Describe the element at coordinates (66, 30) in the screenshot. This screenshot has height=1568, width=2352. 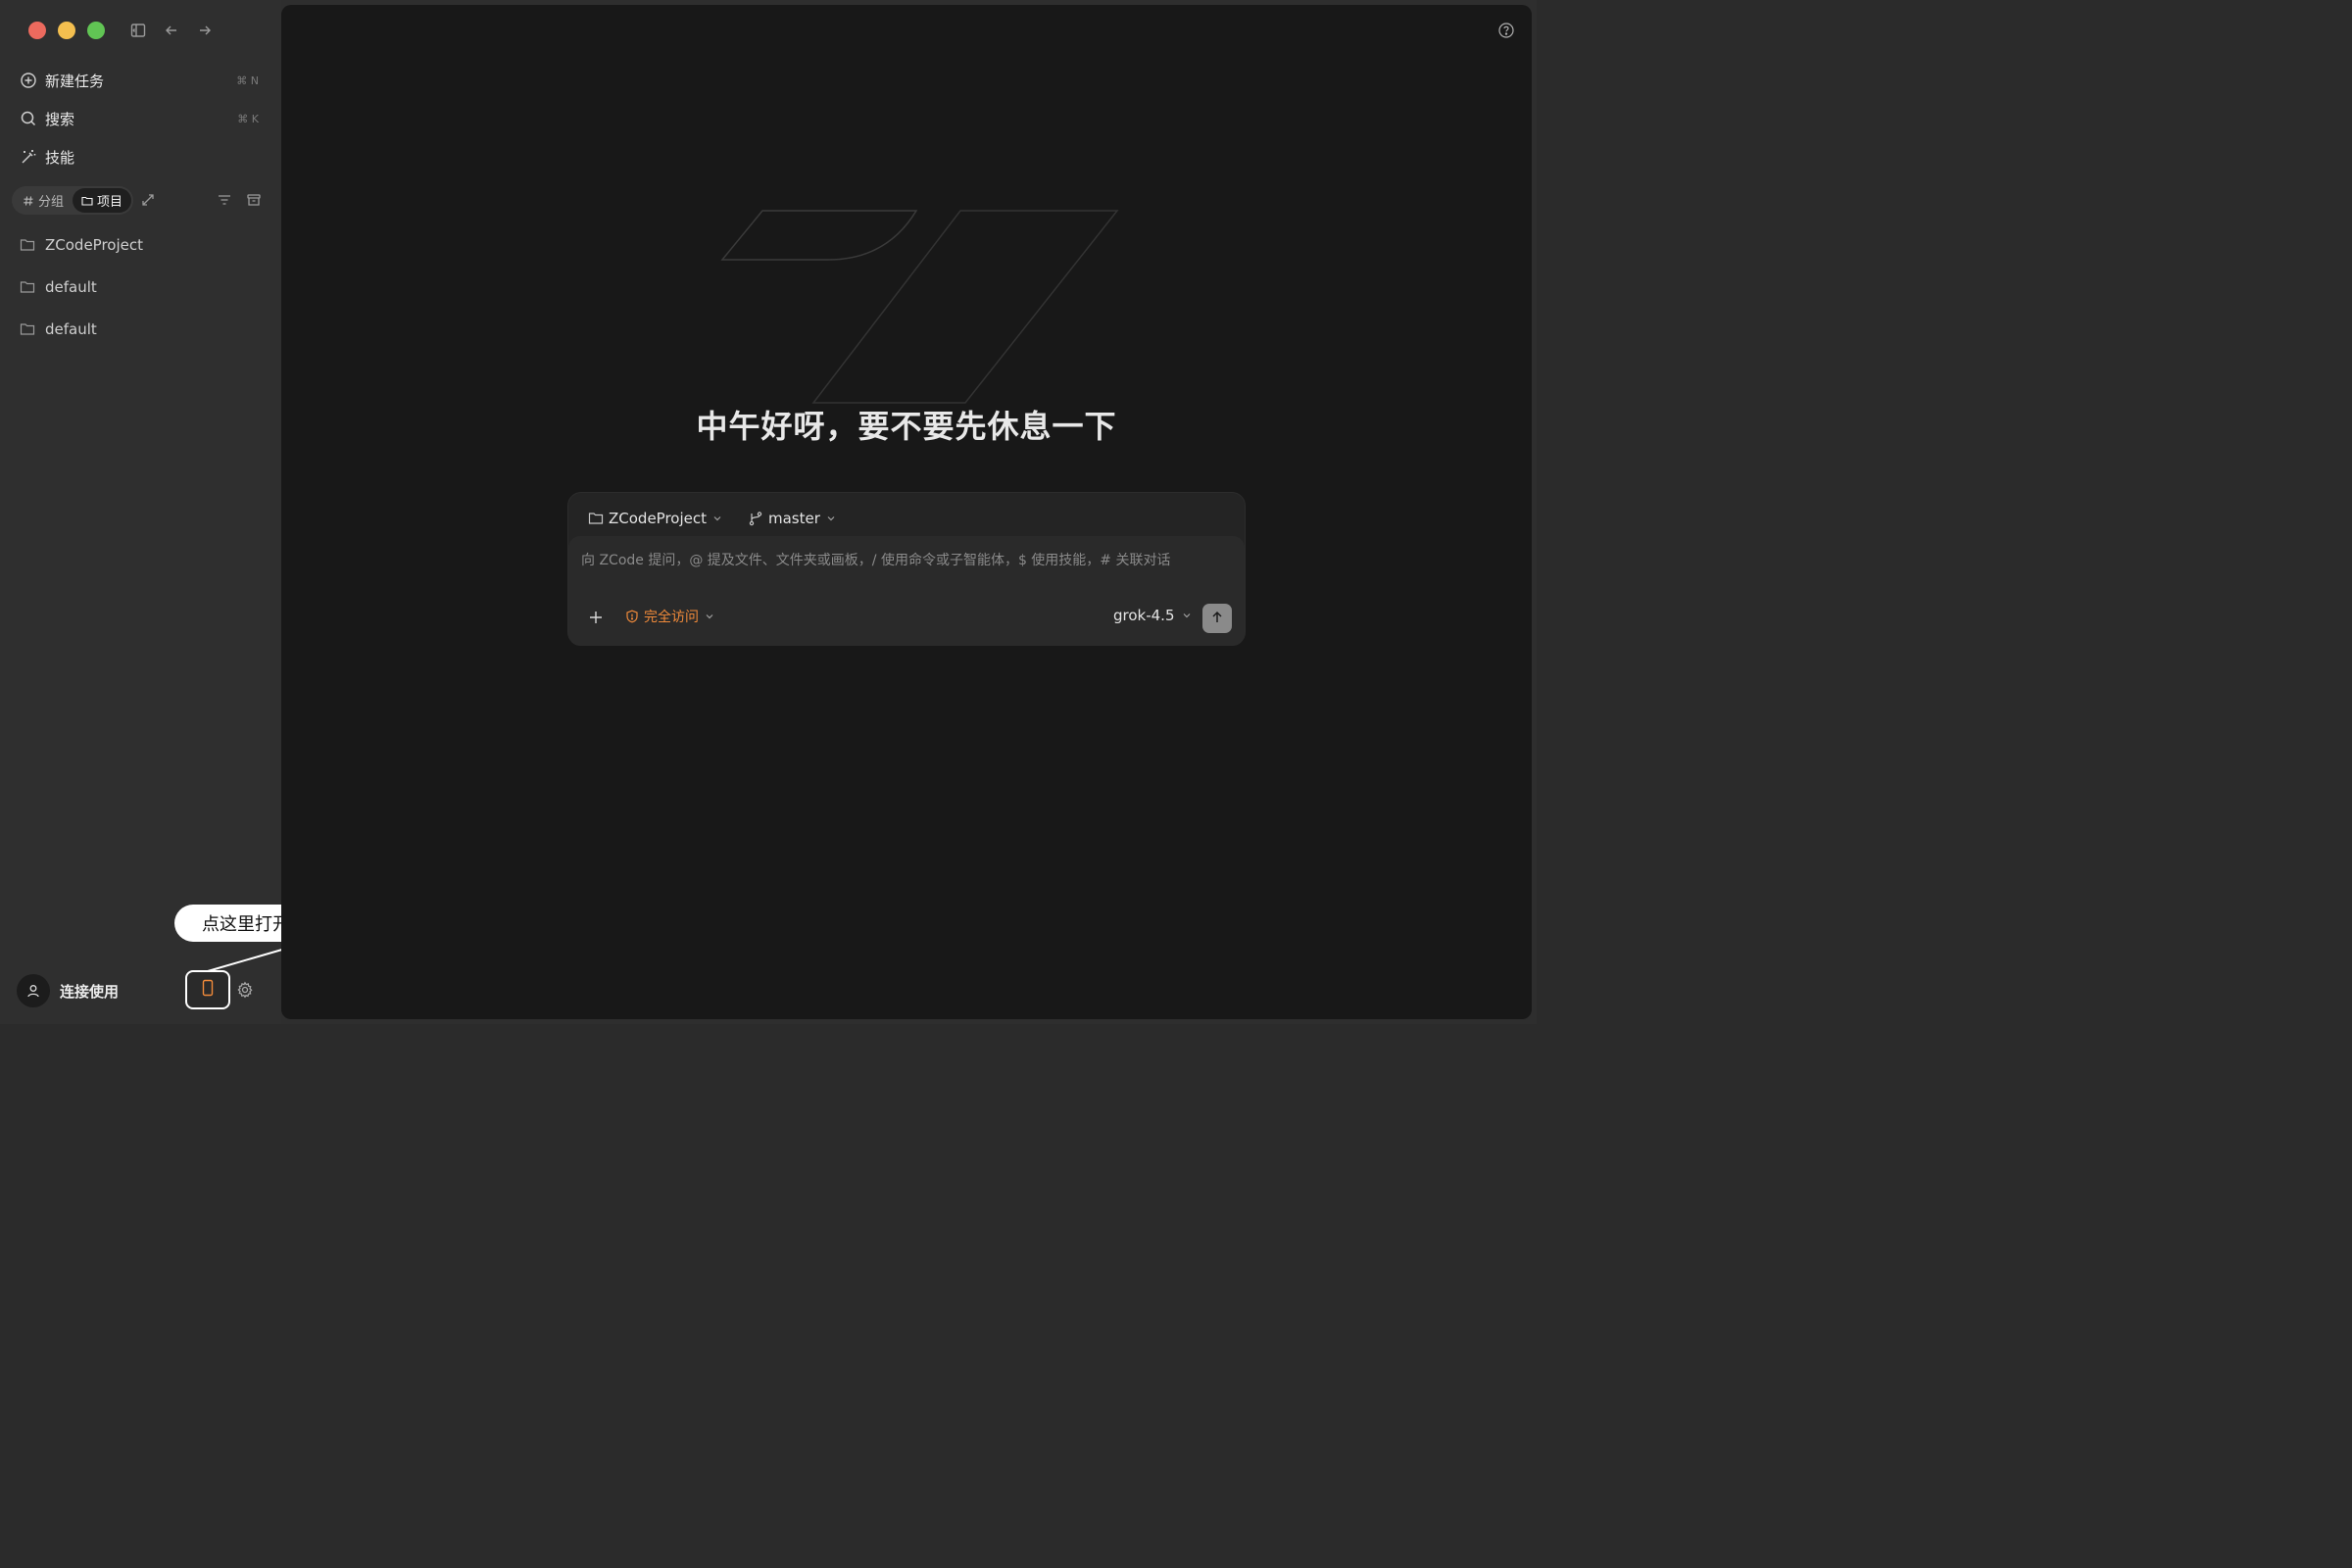
I see `minimize-window-button` at that location.